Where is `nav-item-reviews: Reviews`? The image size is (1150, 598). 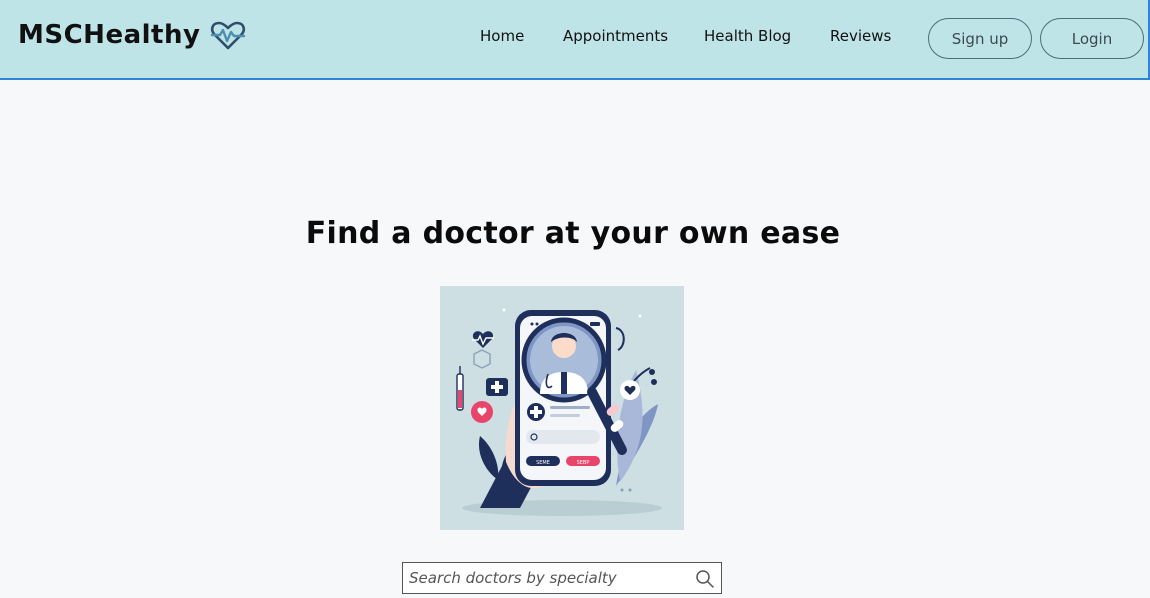
nav-item-reviews: Reviews is located at coordinates (860, 36).